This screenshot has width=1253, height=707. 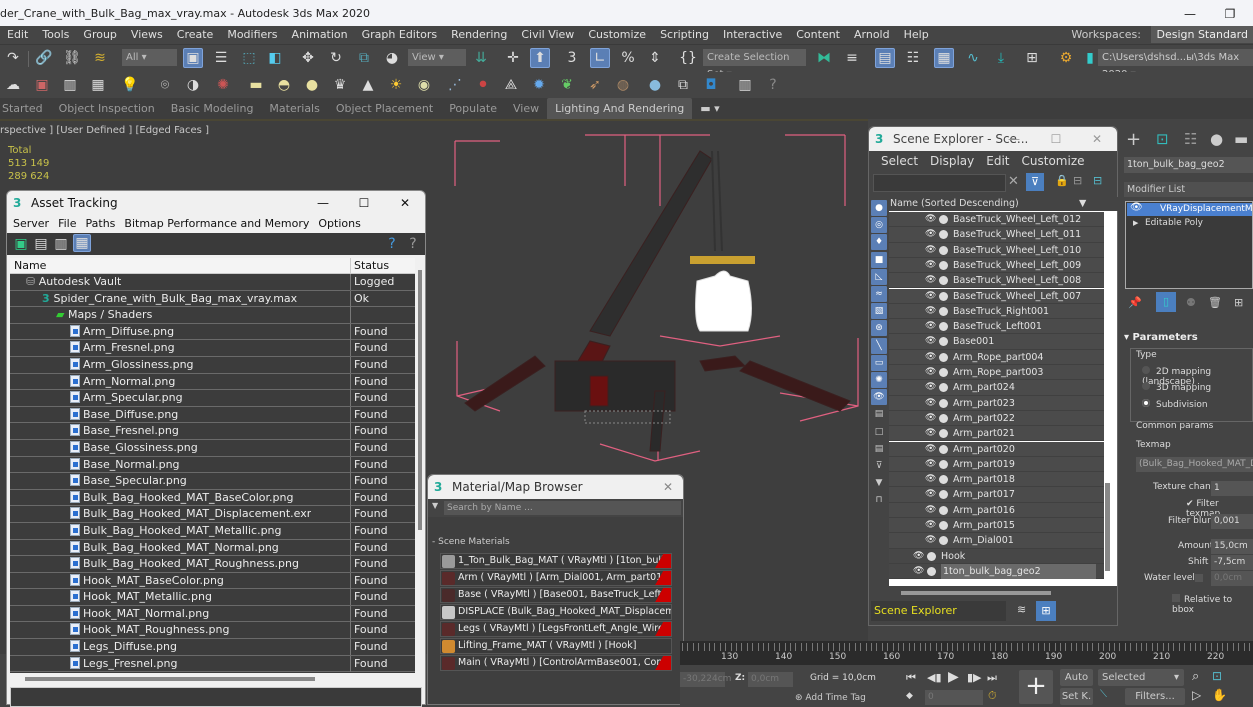 I want to click on table-row: Base_Specular.png Found, so click(x=212, y=481).